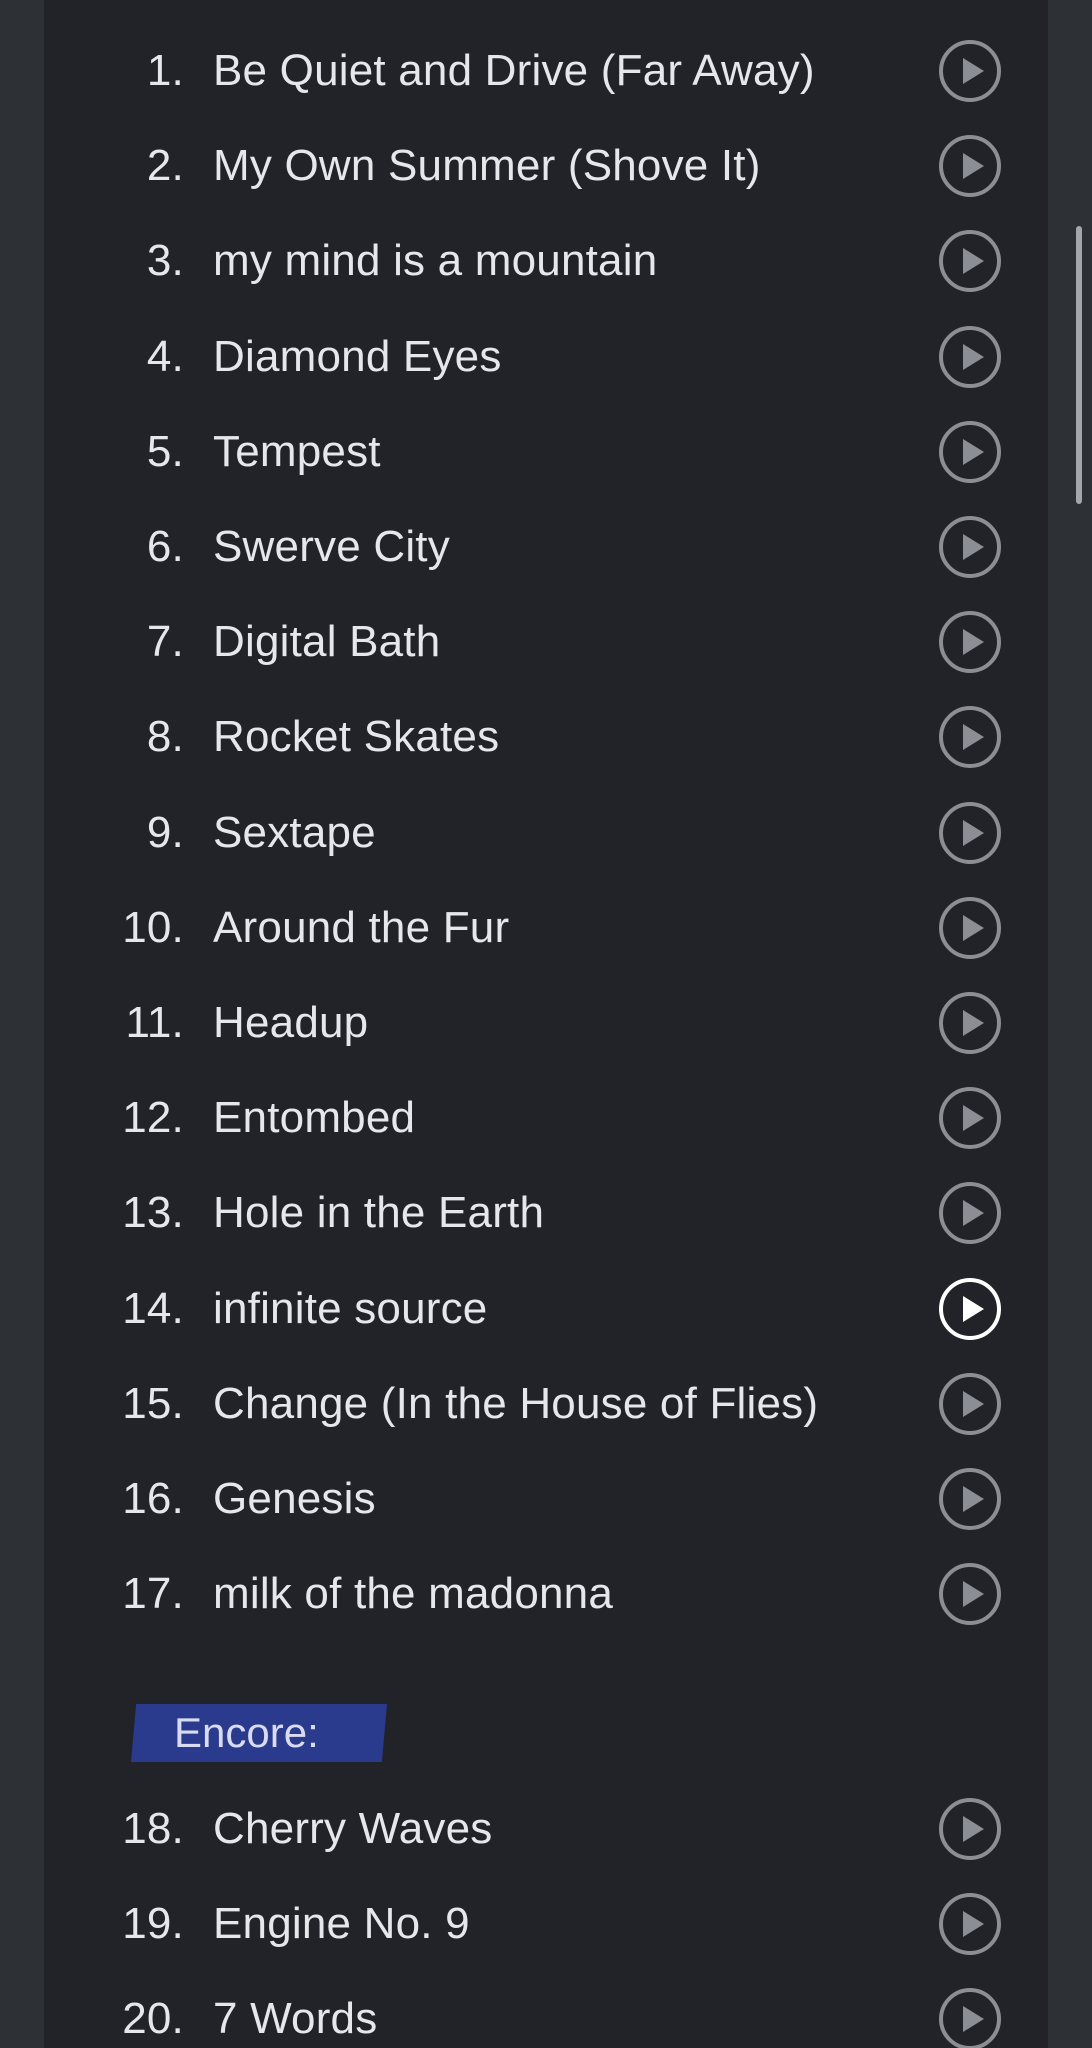 The width and height of the screenshot is (1092, 2048). I want to click on track-number: 6., so click(165, 546).